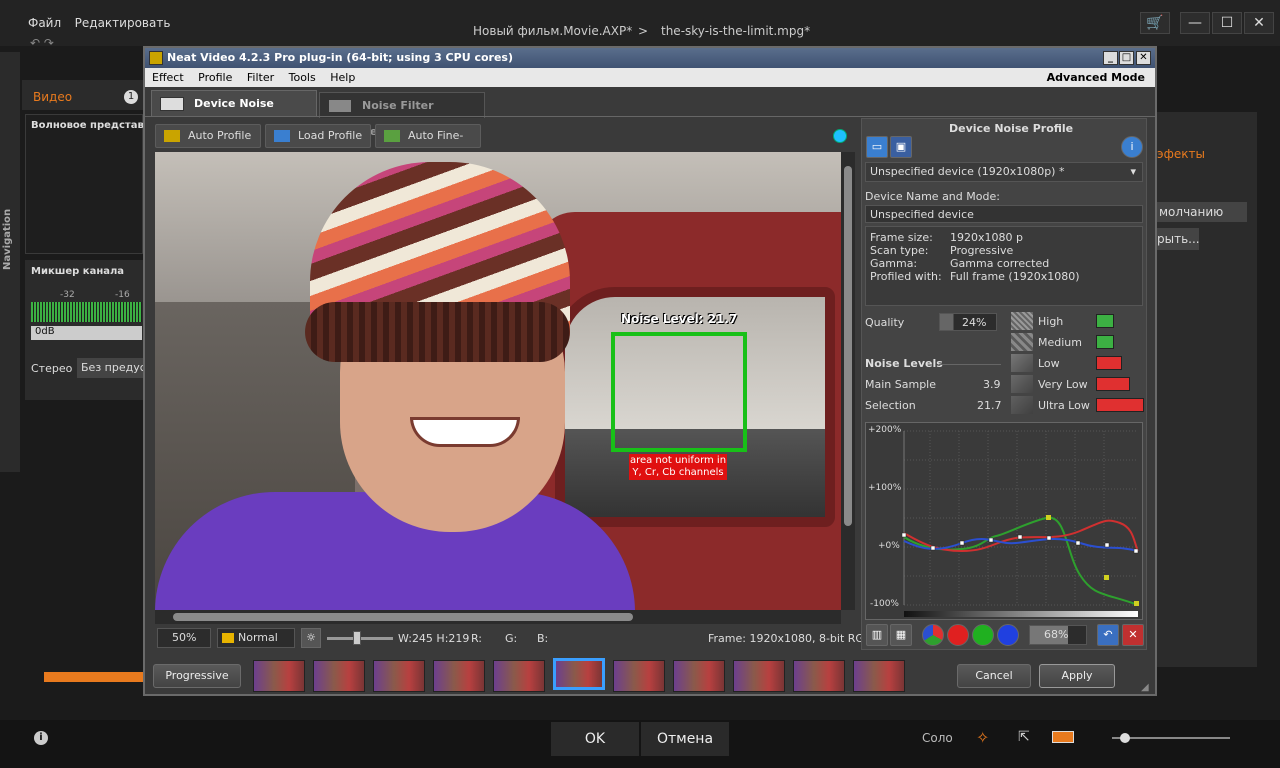  Describe the element at coordinates (1155, 23) in the screenshot. I see `cart-icon: 🛒` at that location.